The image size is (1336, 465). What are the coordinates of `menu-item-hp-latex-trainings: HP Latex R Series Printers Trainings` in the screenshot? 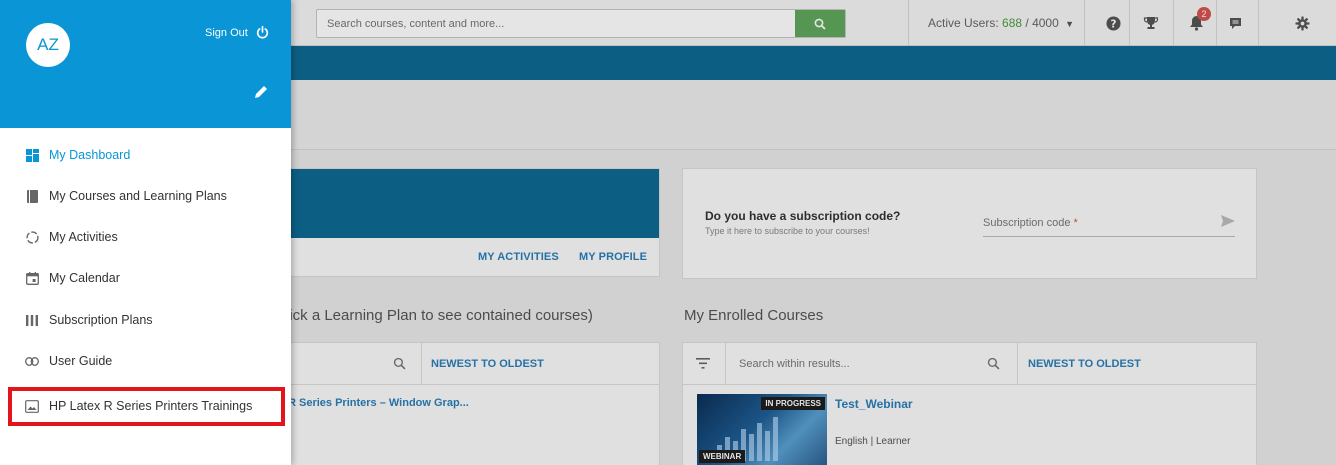 It's located at (145, 406).